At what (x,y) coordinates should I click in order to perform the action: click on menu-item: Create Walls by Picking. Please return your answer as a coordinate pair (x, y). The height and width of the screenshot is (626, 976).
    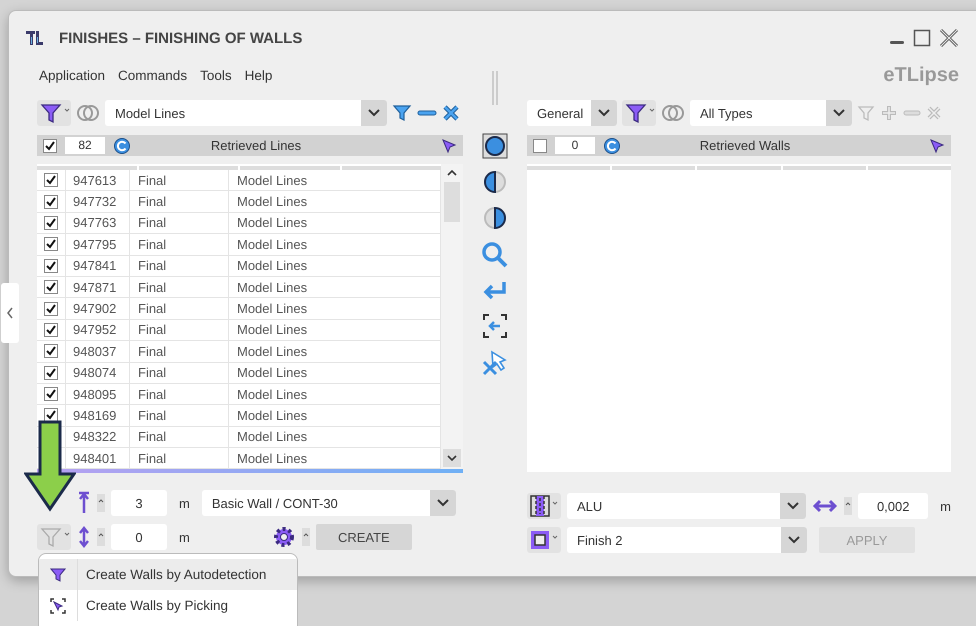
    Looking at the image, I should click on (168, 605).